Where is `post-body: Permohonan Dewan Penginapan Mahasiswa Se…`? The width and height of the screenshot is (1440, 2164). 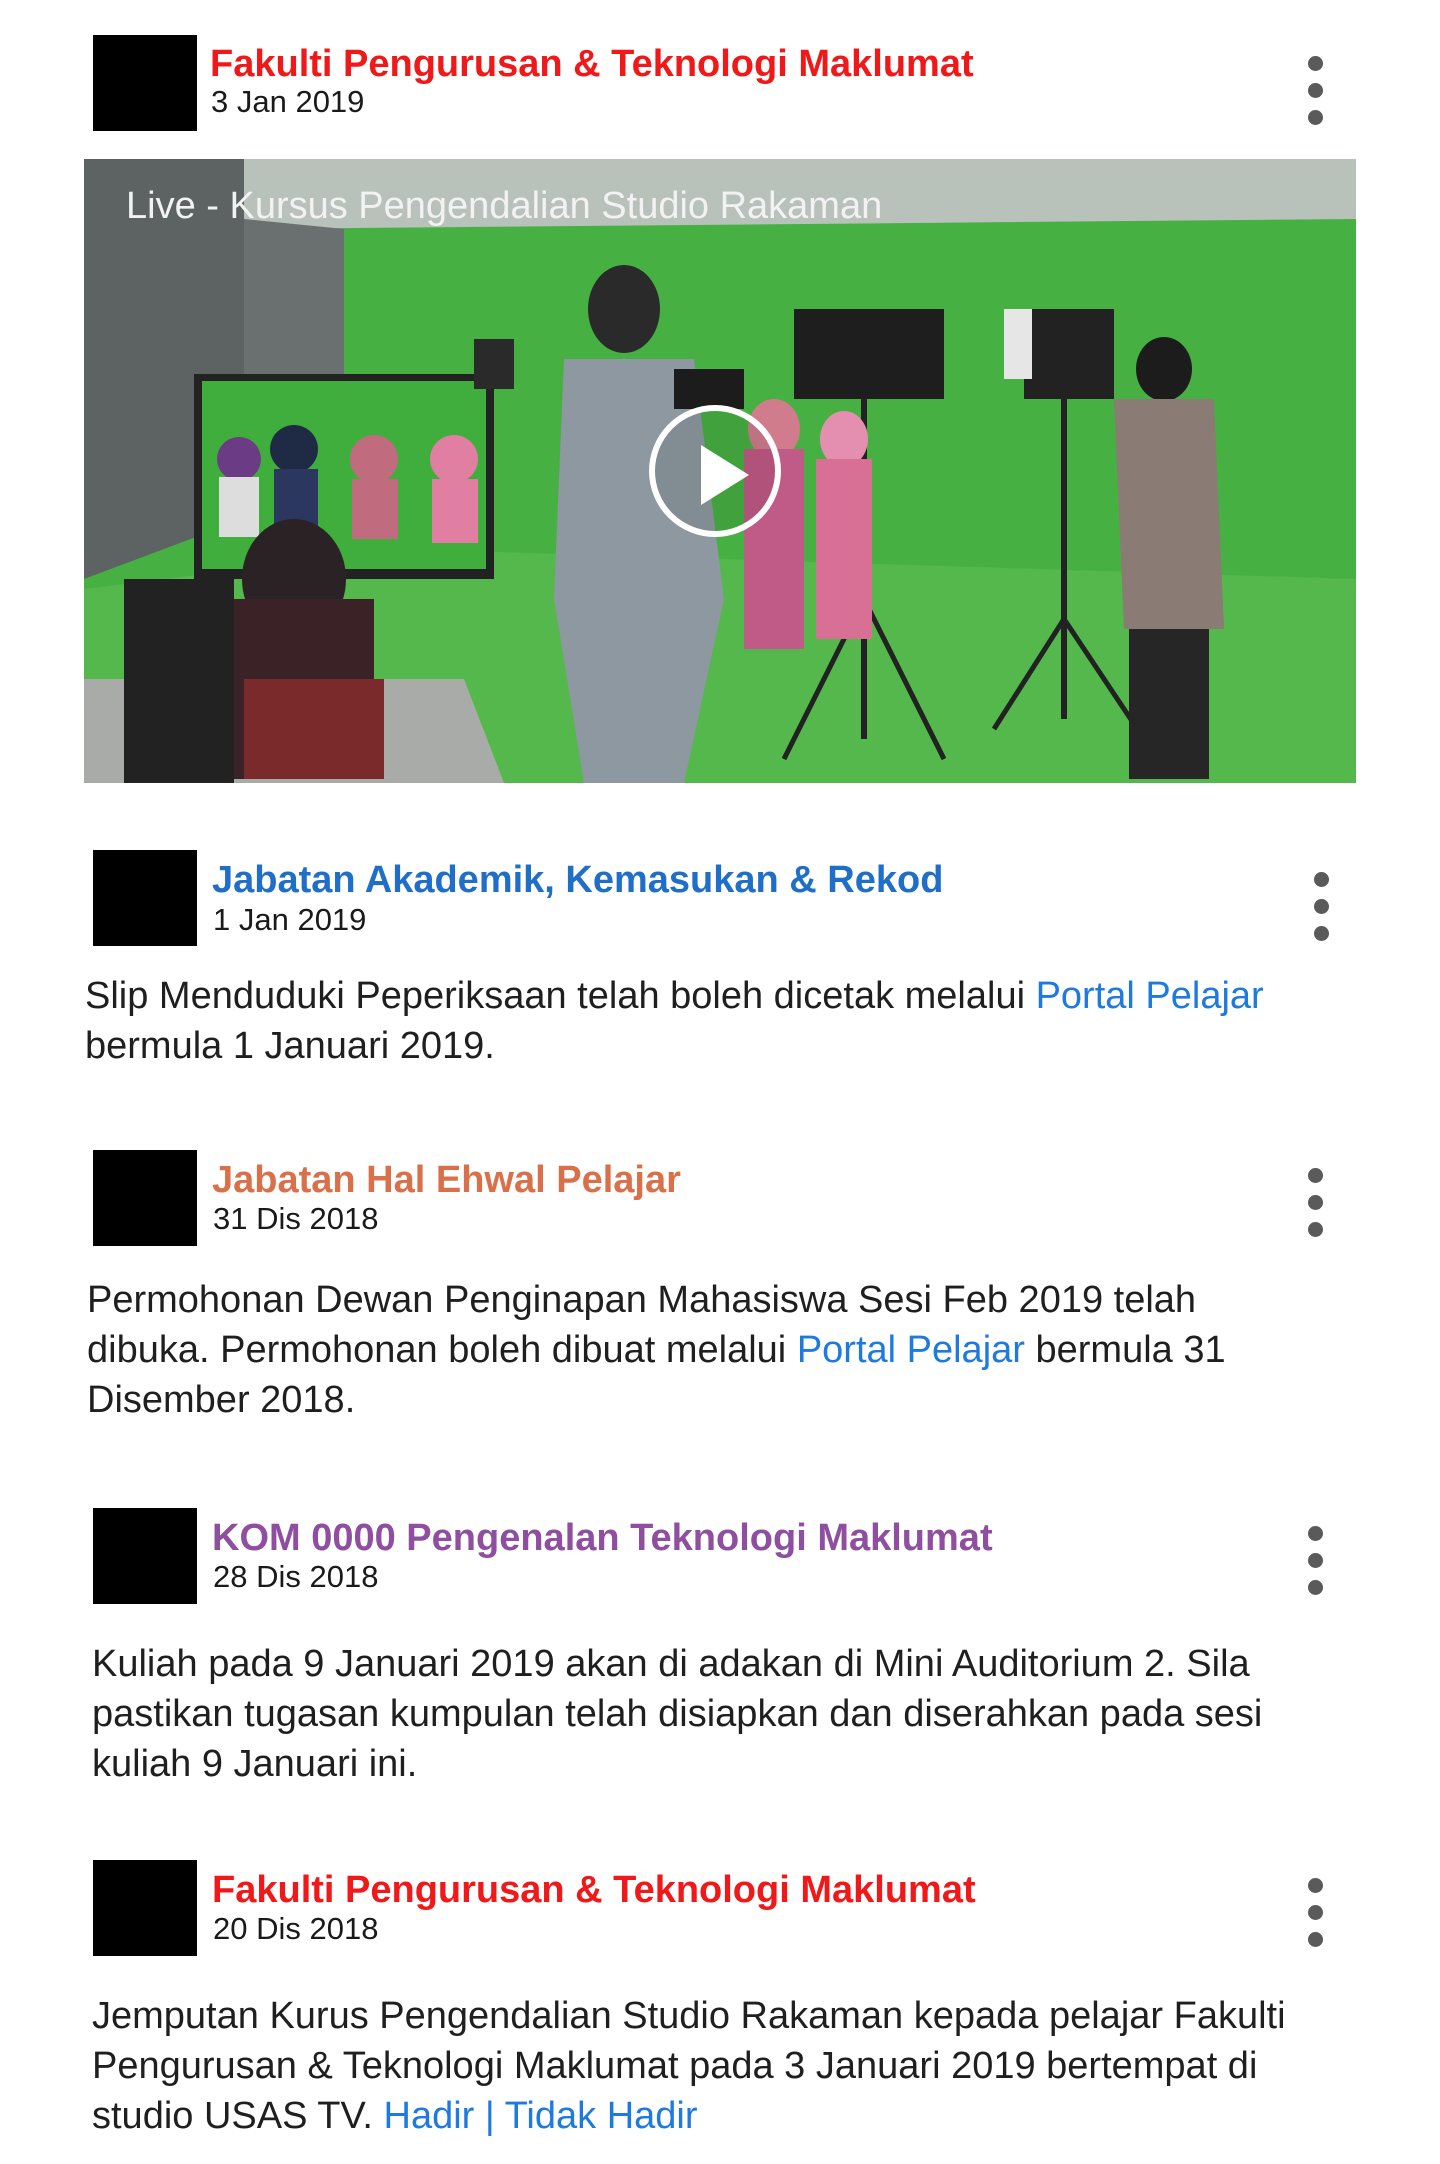
post-body: Permohonan Dewan Penginapan Mahasiswa Se… is located at coordinates (656, 1350).